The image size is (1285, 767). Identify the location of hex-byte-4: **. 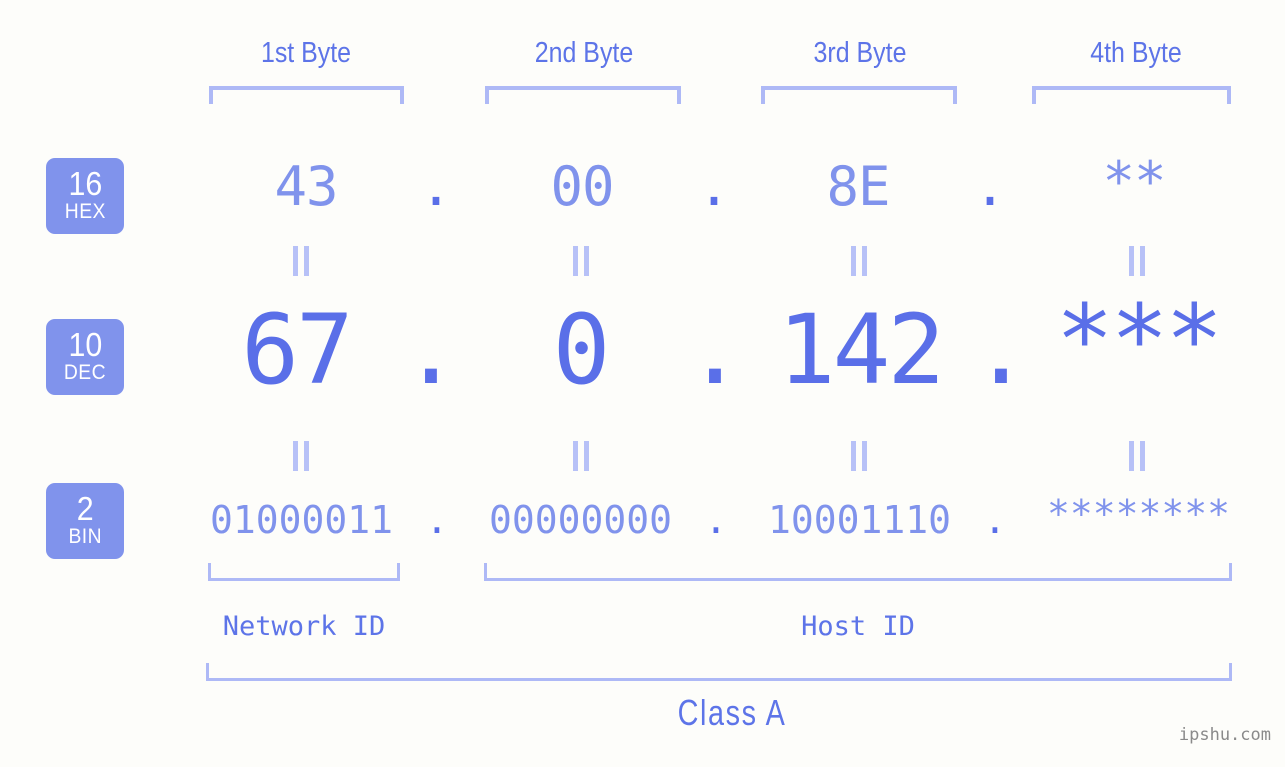
(1134, 181).